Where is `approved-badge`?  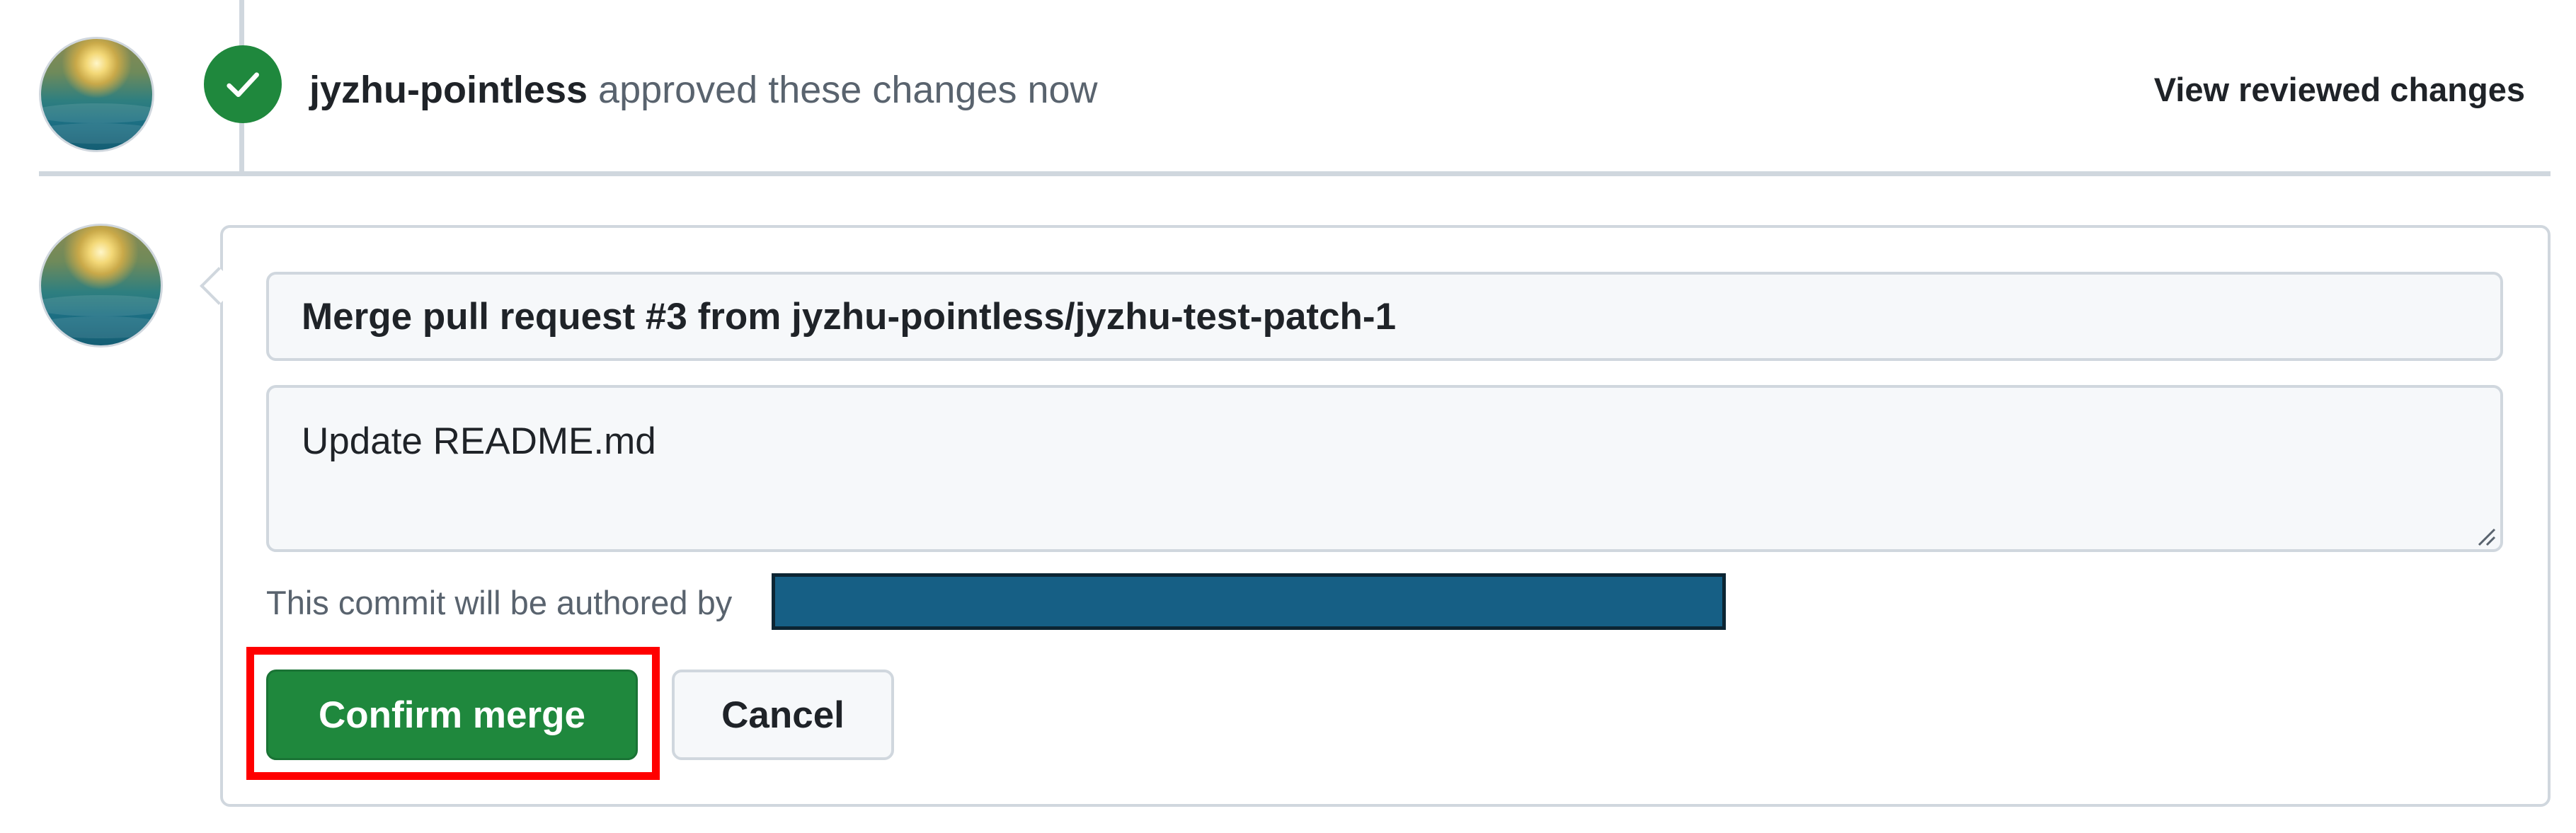 approved-badge is located at coordinates (243, 84).